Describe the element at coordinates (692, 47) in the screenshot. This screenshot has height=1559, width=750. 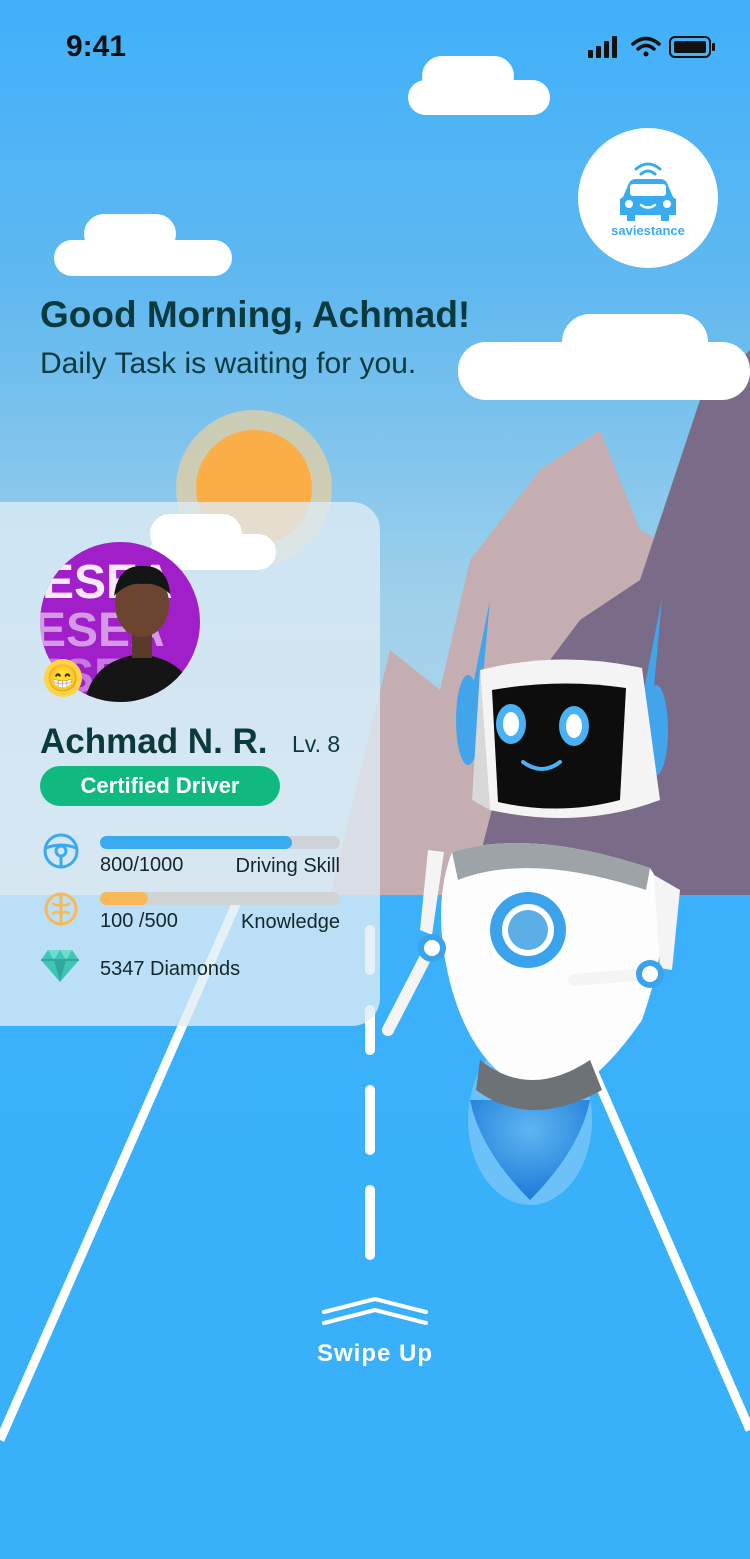
I see `battery-icon` at that location.